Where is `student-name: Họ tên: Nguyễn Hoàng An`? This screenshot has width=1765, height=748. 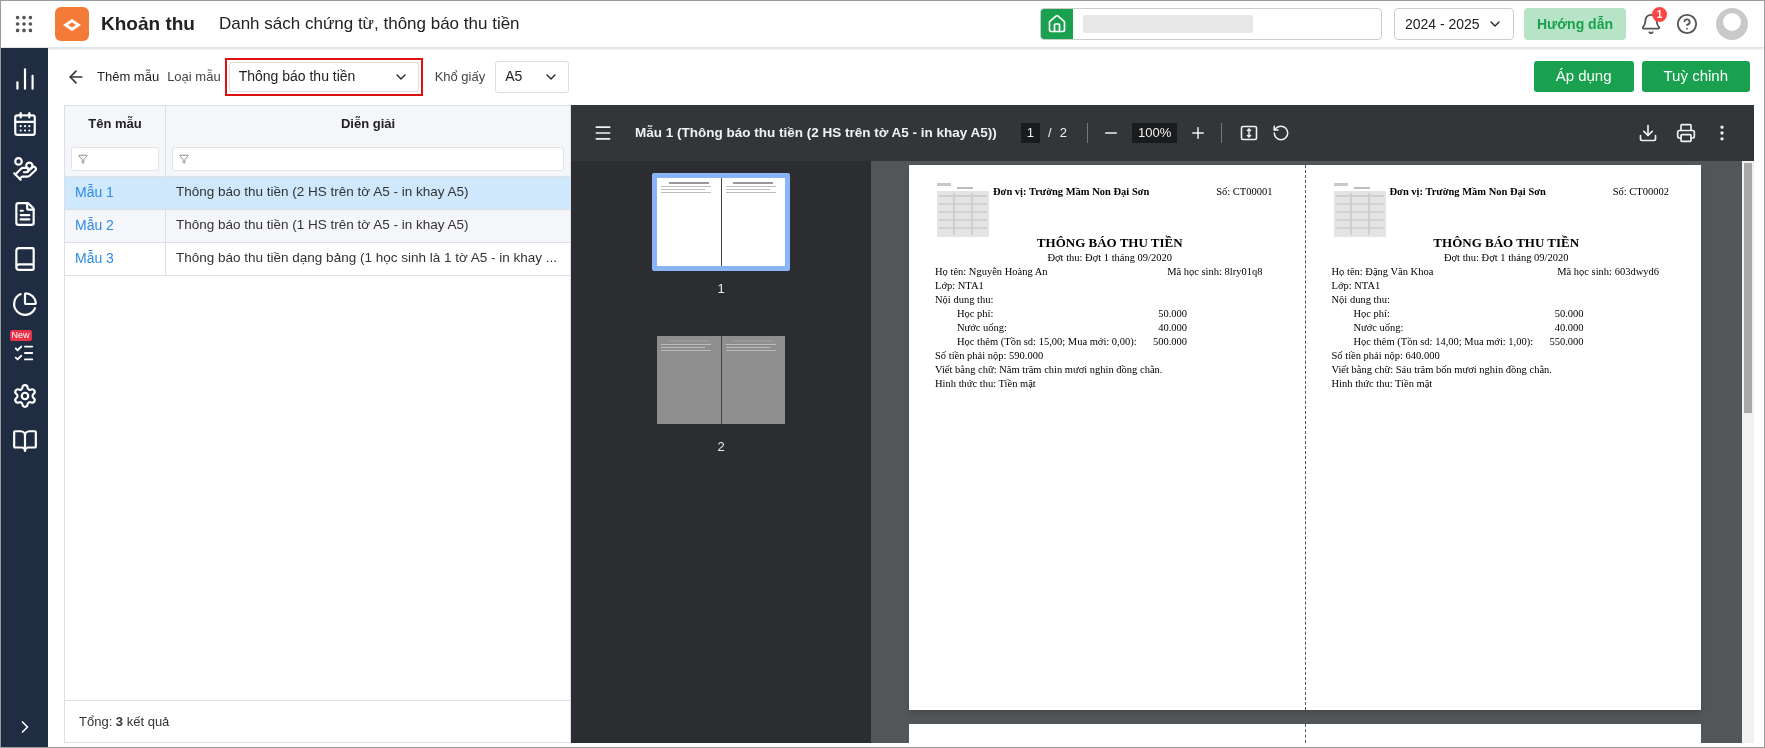 student-name: Họ tên: Nguyễn Hoàng An is located at coordinates (991, 272).